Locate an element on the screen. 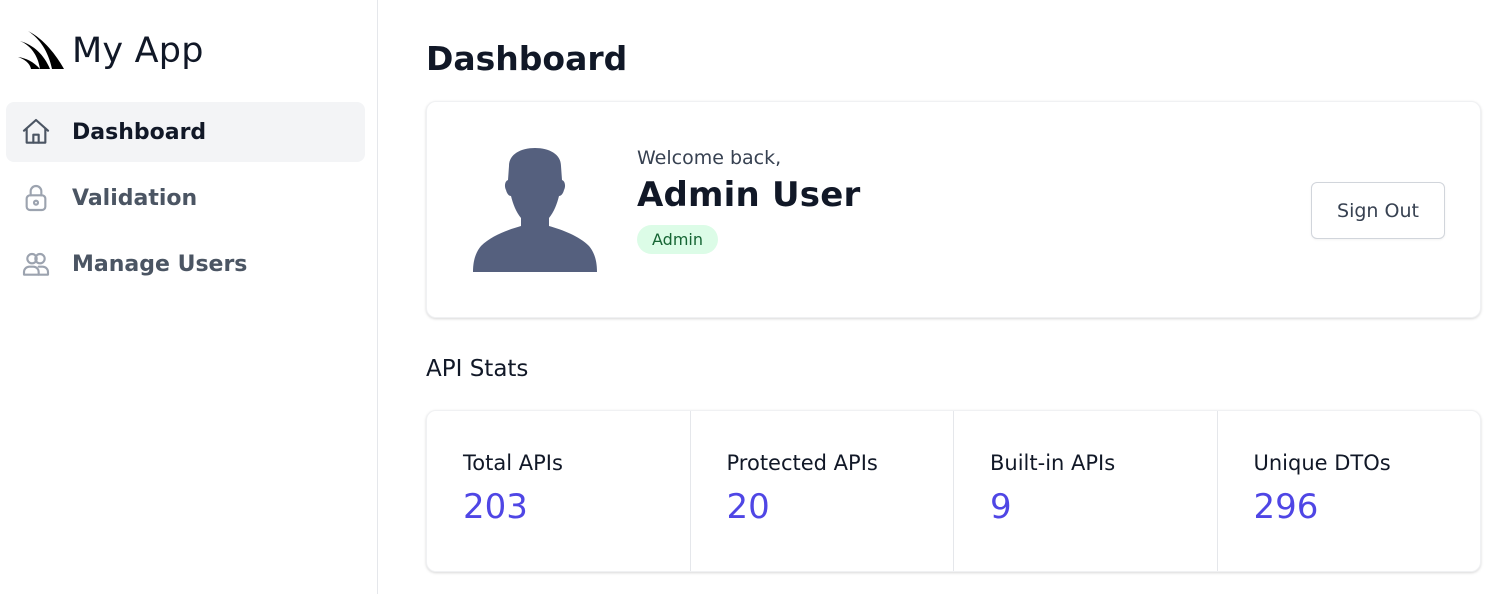  home-icon is located at coordinates (36, 132).